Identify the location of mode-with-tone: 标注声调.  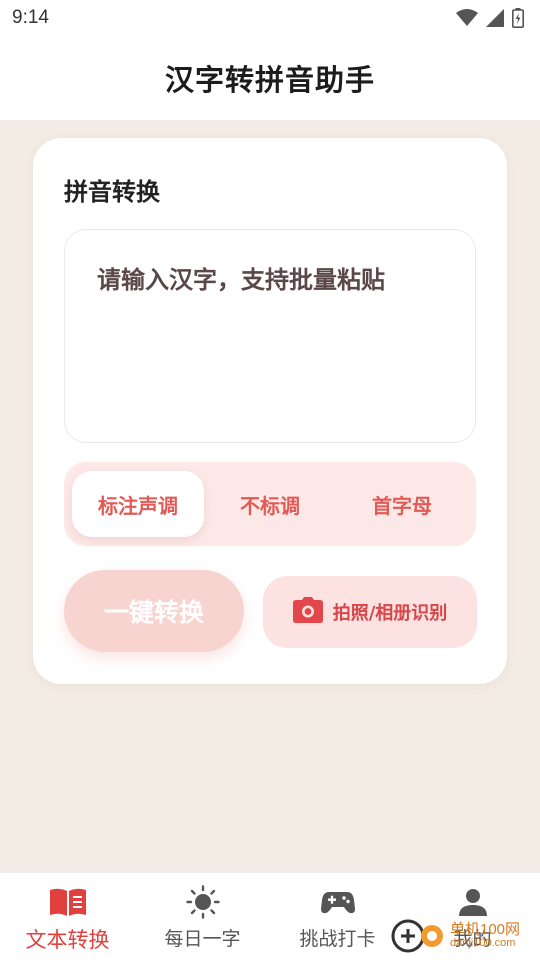
(138, 504).